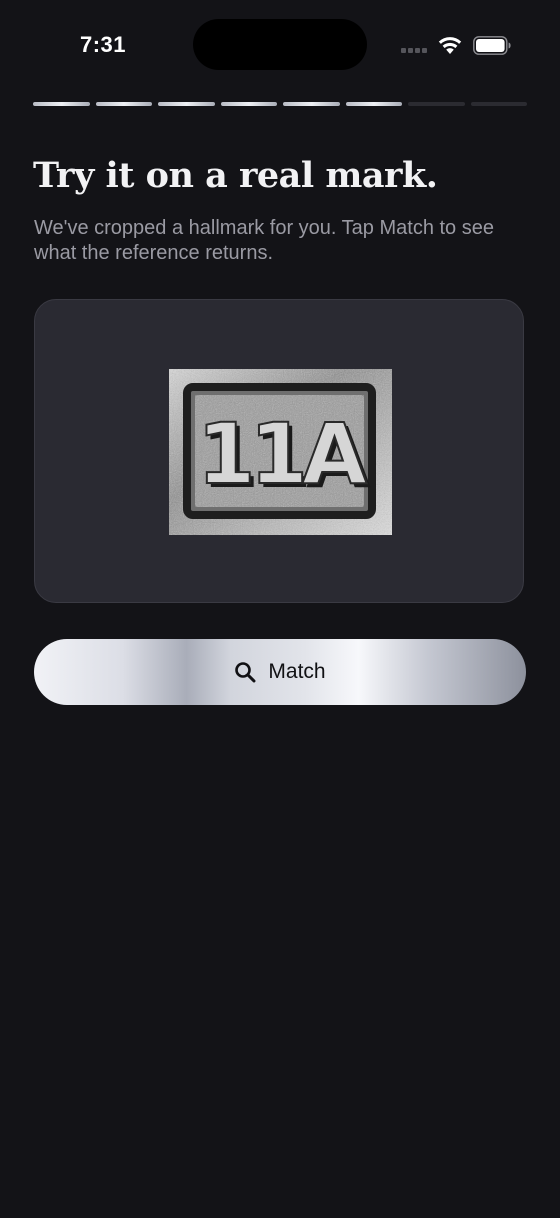 This screenshot has height=1218, width=560. Describe the element at coordinates (103, 44) in the screenshot. I see `status-time: 7:31` at that location.